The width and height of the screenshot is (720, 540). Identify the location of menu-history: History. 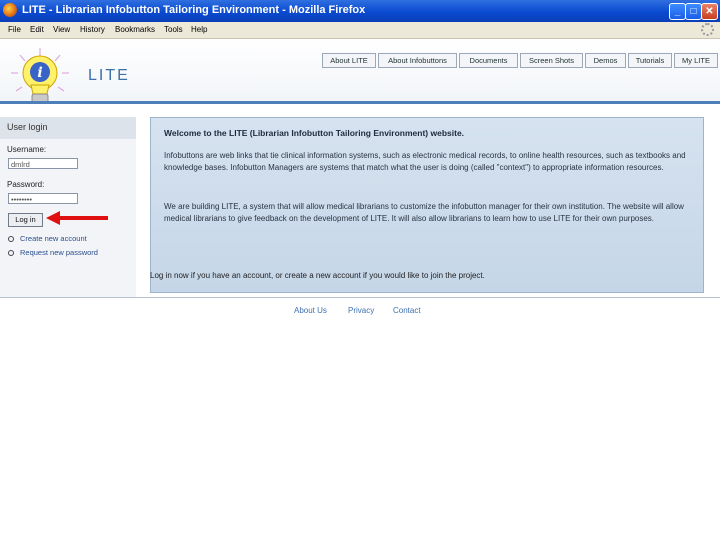
(92, 29).